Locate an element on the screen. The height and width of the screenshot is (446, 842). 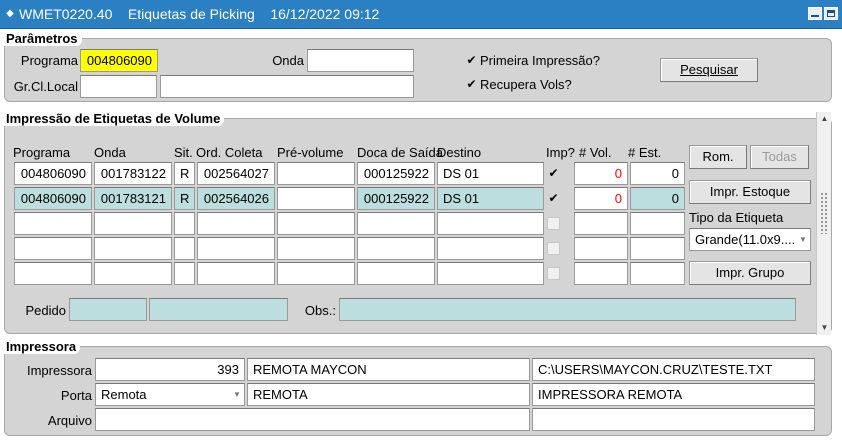
todas-button: Todas is located at coordinates (779, 157).